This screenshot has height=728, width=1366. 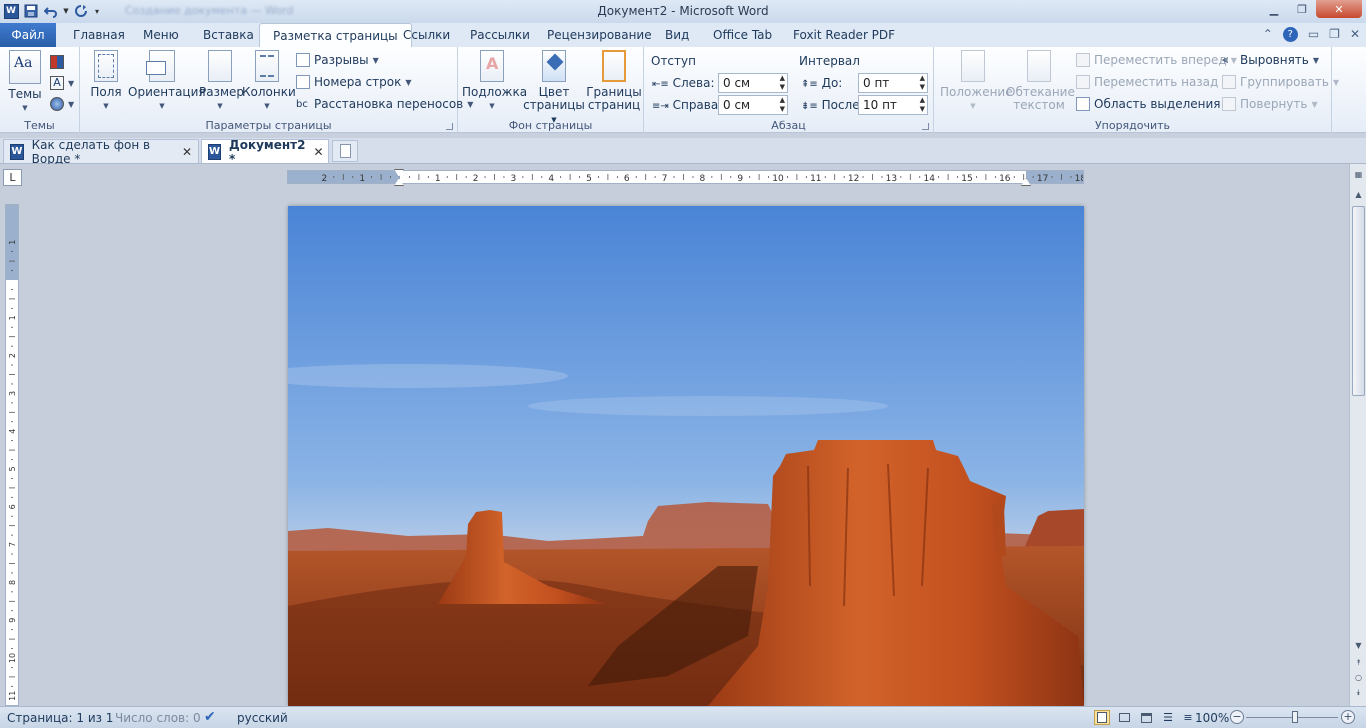 What do you see at coordinates (12, 317) in the screenshot?
I see `ruler-number: 1` at bounding box center [12, 317].